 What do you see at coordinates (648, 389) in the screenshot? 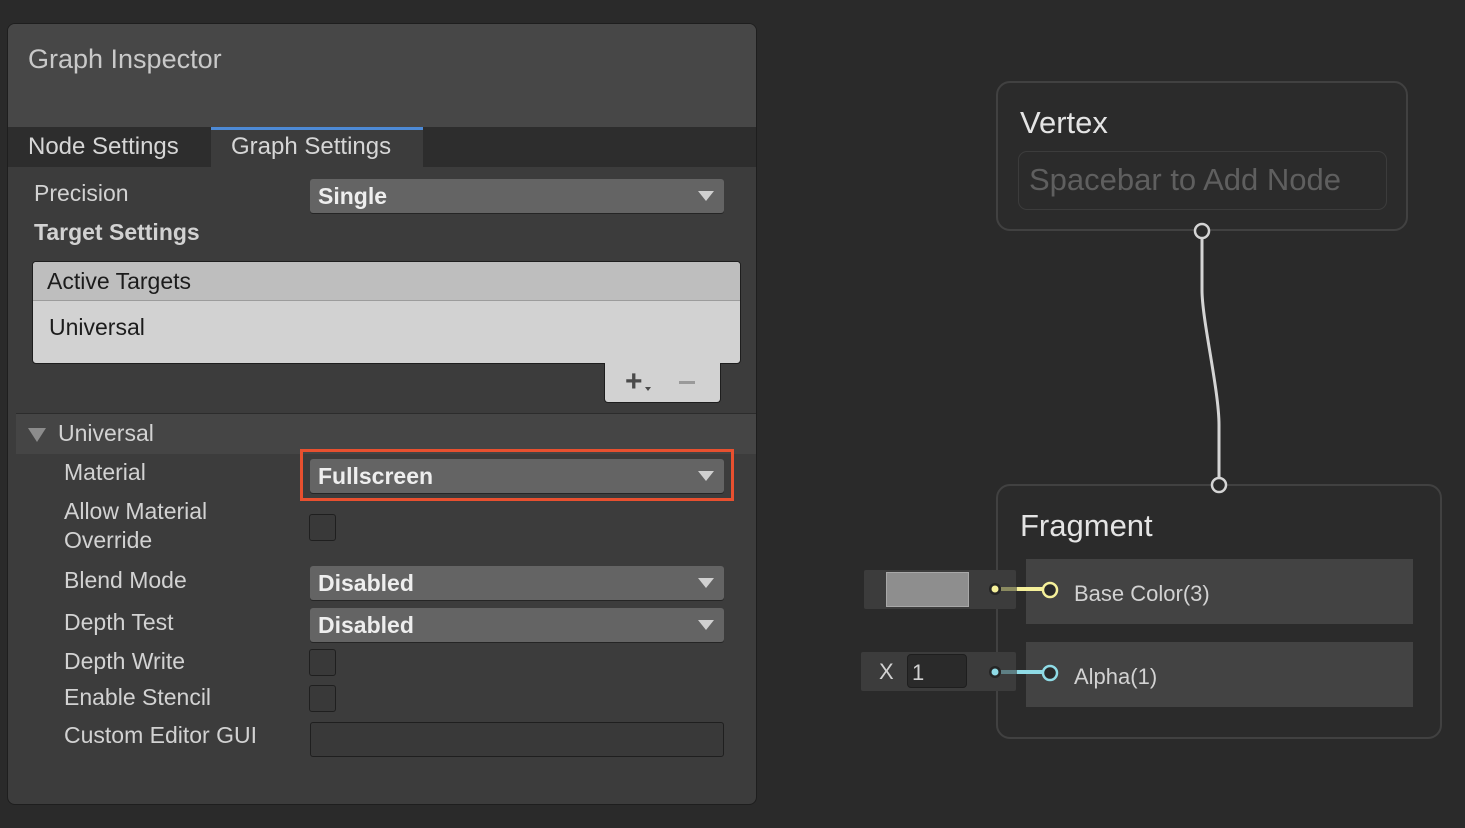
I see `caret-down-icon` at bounding box center [648, 389].